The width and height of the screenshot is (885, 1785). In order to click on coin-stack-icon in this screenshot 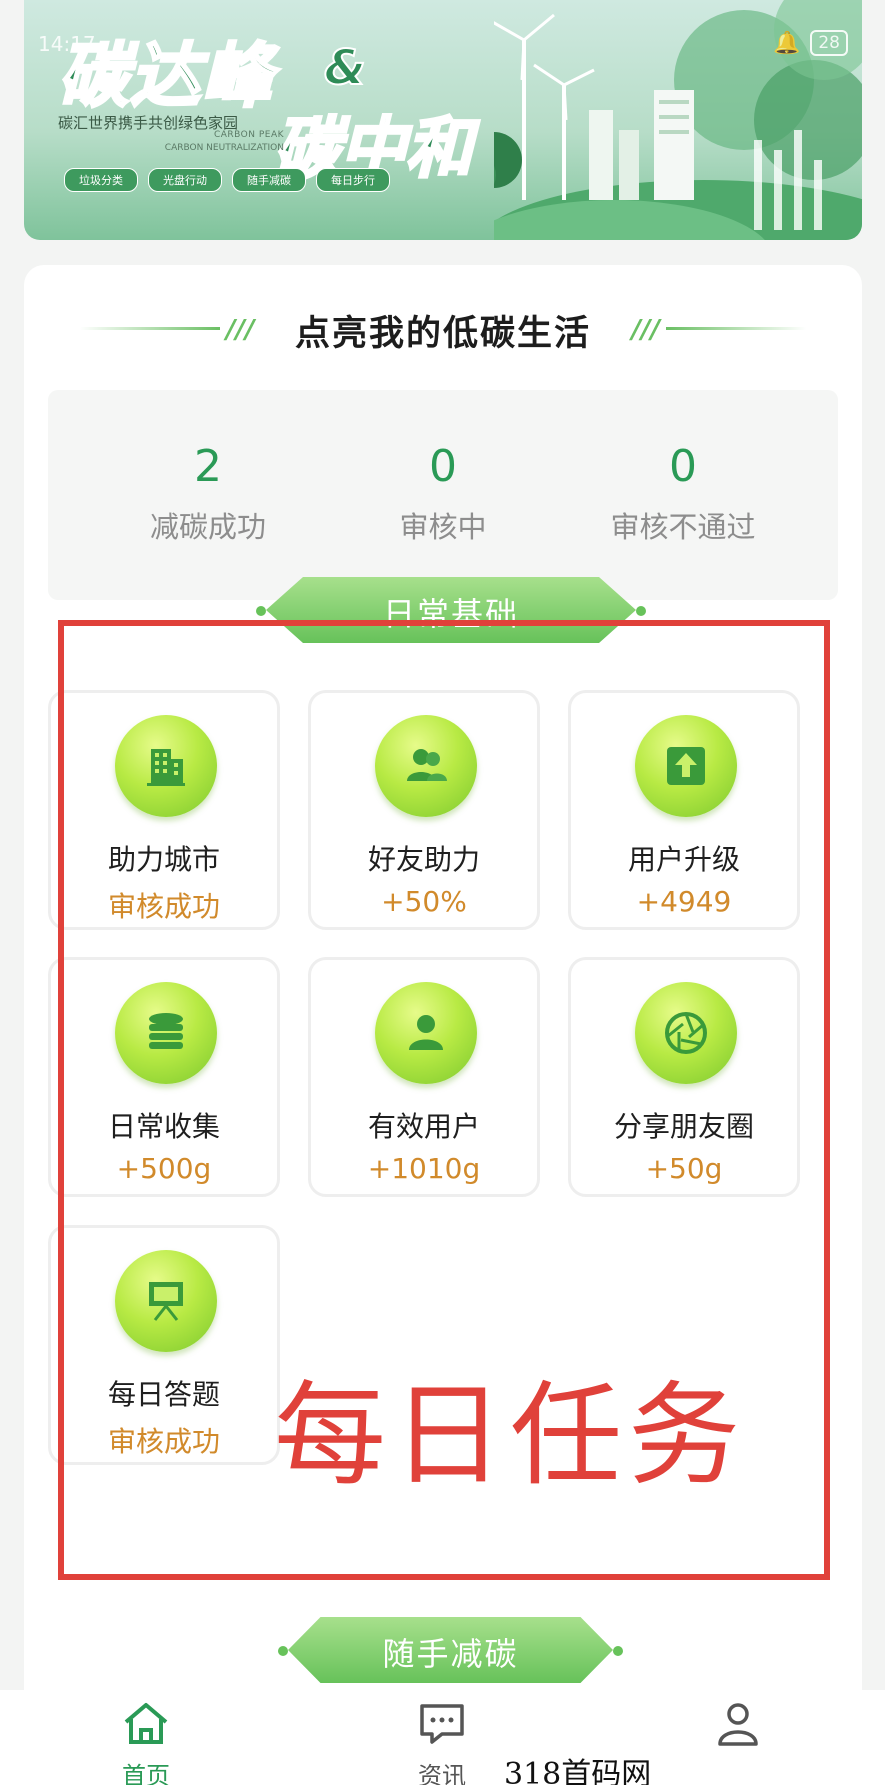, I will do `click(166, 1033)`.